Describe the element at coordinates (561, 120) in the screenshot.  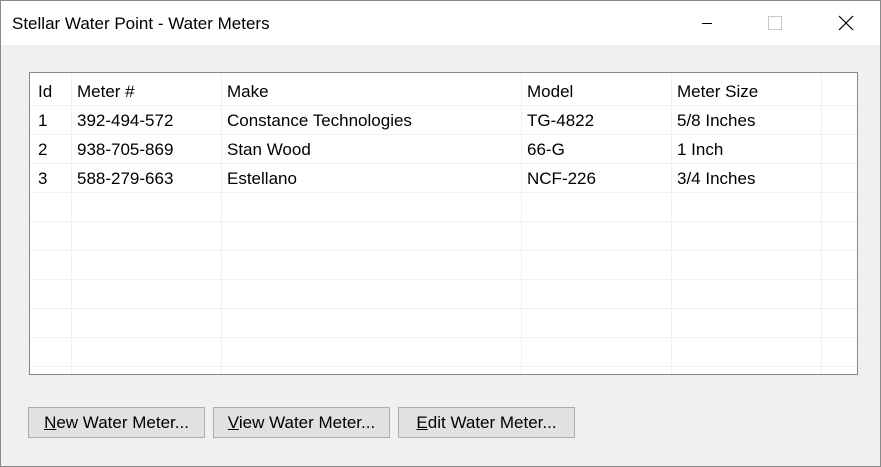
I see `cell-model: TG-4822` at that location.